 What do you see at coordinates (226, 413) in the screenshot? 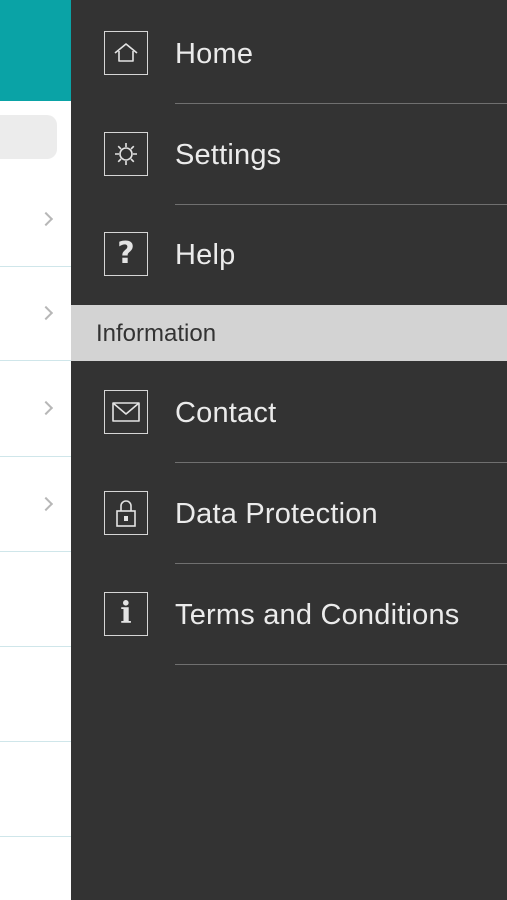
I see `menu-item-label: Contact` at bounding box center [226, 413].